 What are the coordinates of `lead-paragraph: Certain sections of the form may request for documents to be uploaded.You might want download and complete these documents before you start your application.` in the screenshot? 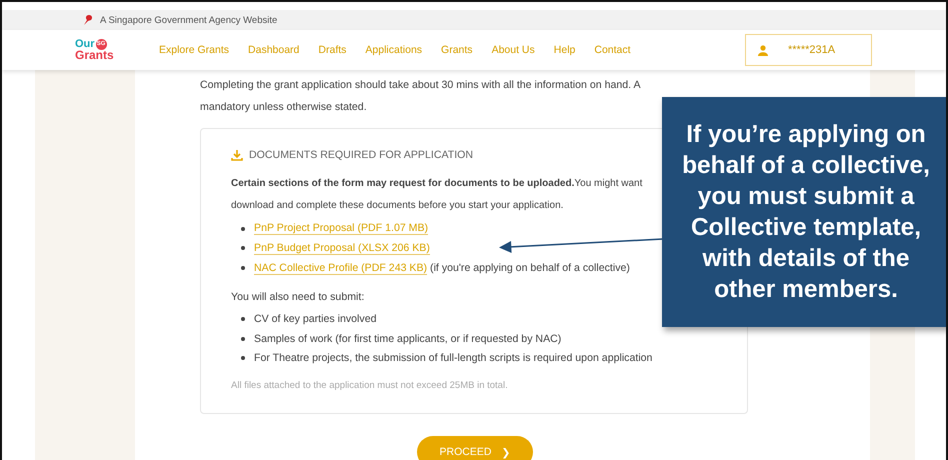 It's located at (436, 195).